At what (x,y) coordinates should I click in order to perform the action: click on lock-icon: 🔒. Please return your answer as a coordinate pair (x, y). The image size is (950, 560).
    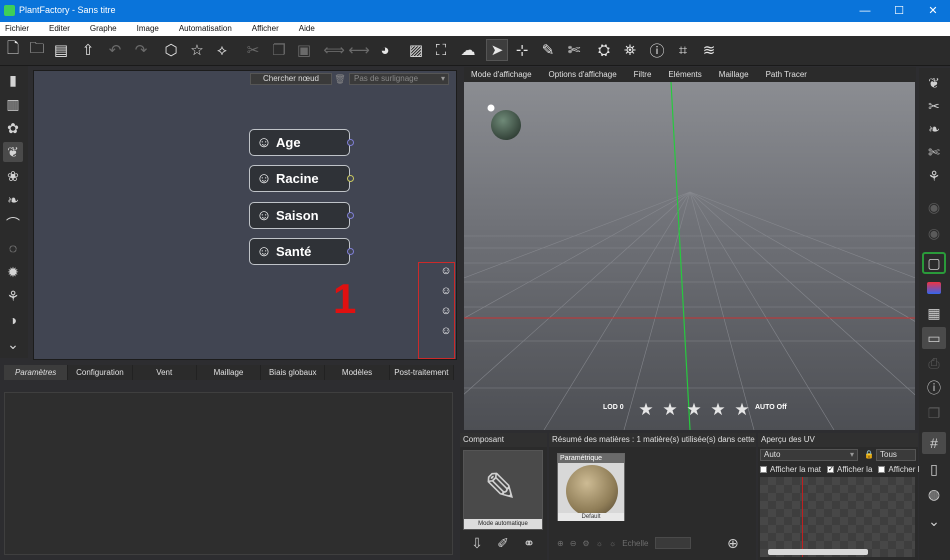
    Looking at the image, I should click on (869, 454).